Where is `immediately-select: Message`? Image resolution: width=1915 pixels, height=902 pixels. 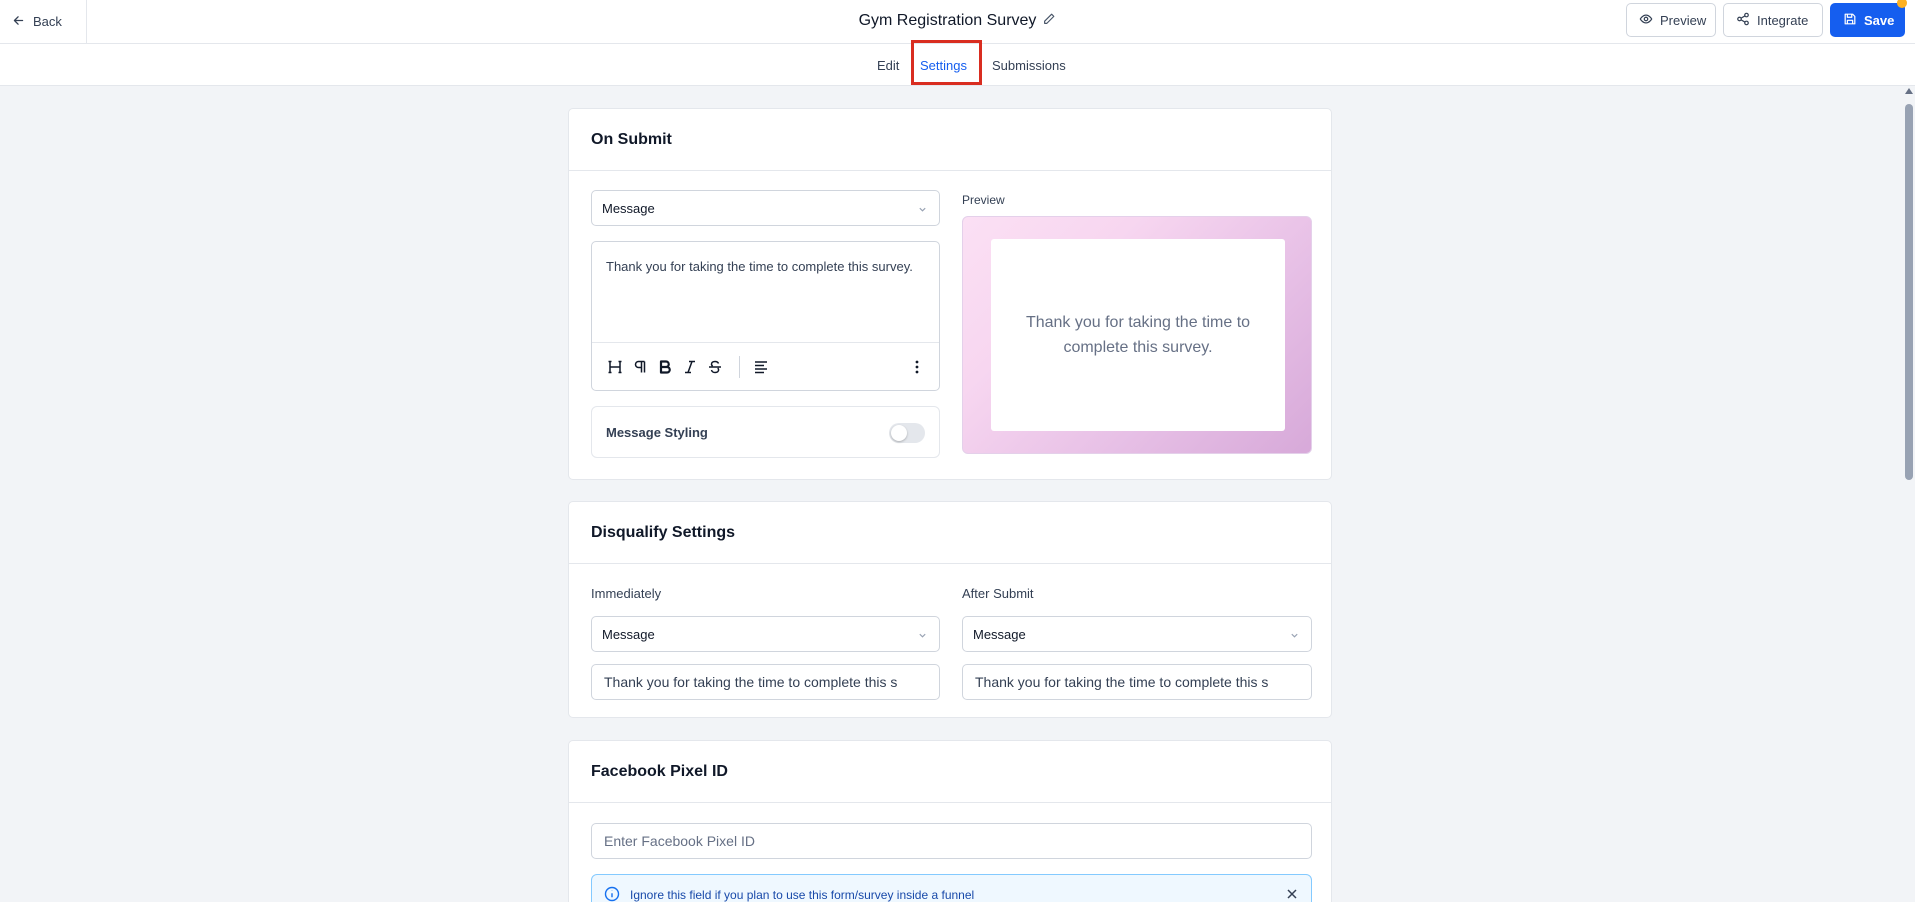
immediately-select: Message is located at coordinates (765, 634).